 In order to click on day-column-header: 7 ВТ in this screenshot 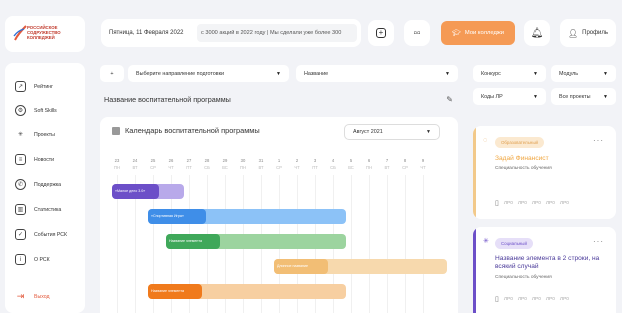, I will do `click(387, 164)`.